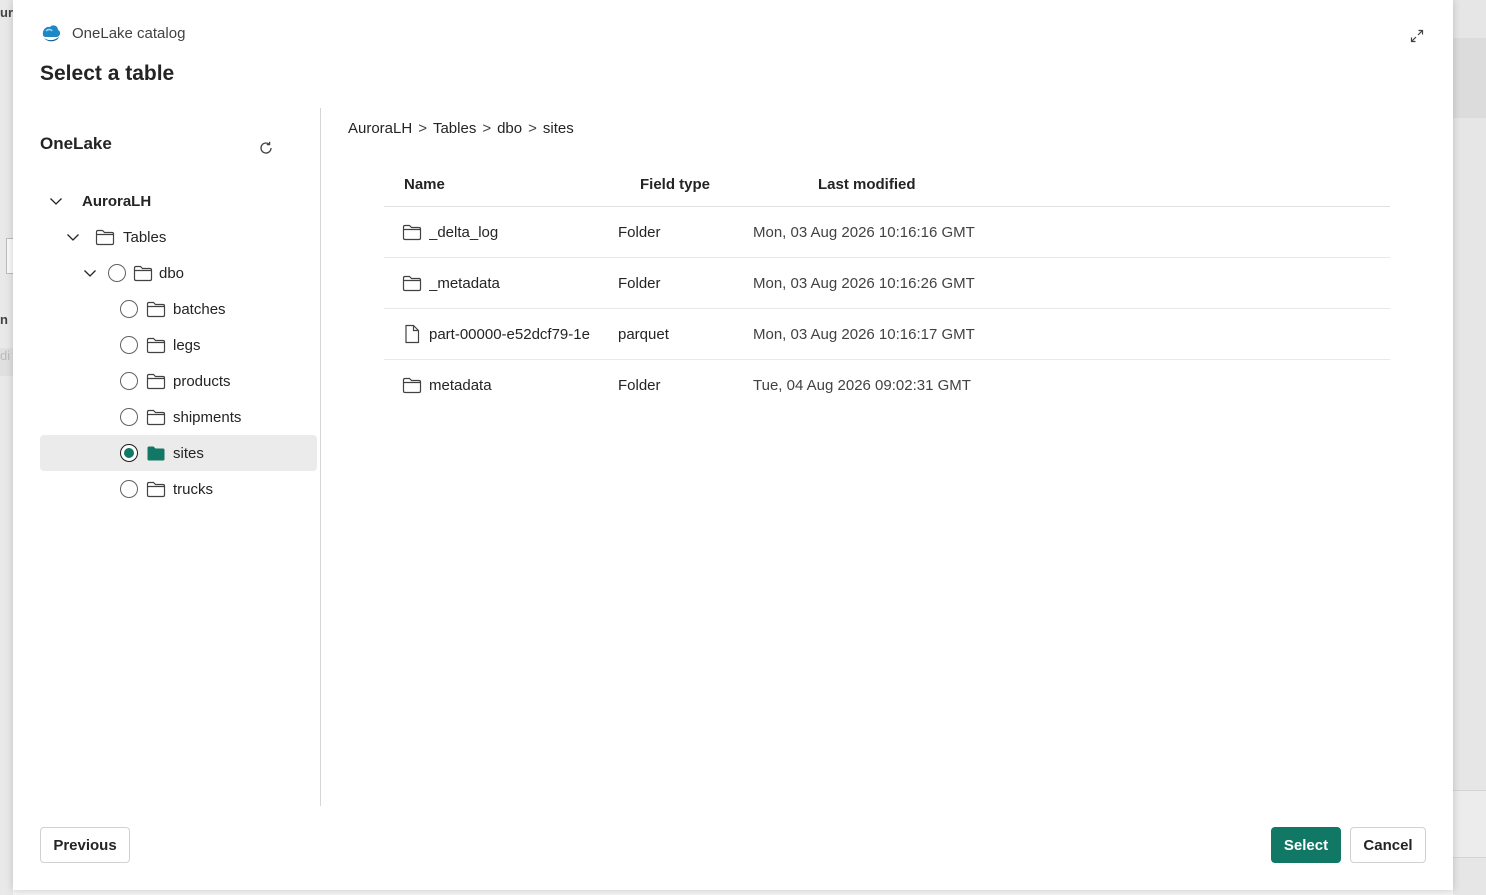  I want to click on tree-item-trucks: trucks, so click(178, 489).